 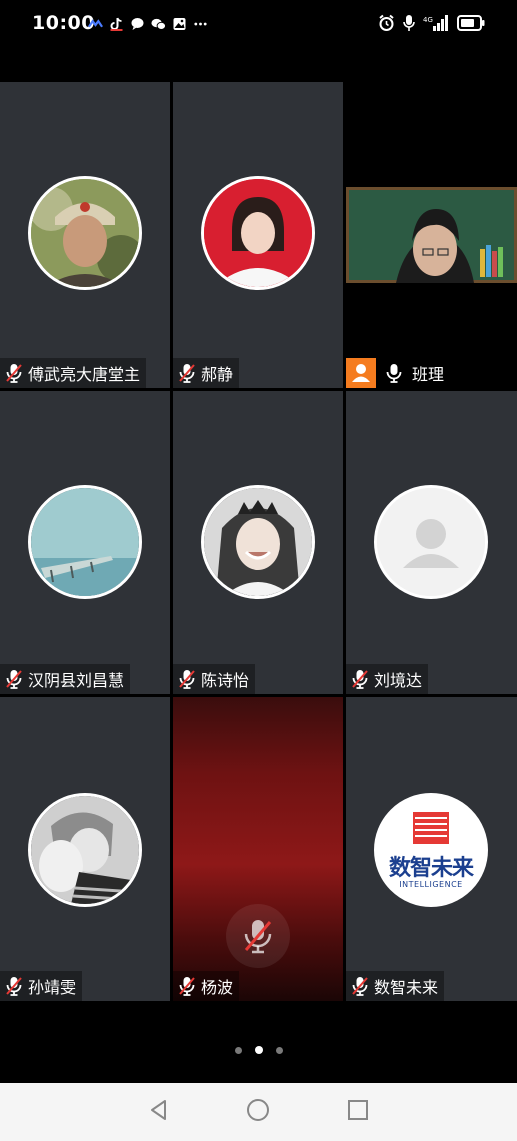 I want to click on video-feed, so click(x=431, y=235).